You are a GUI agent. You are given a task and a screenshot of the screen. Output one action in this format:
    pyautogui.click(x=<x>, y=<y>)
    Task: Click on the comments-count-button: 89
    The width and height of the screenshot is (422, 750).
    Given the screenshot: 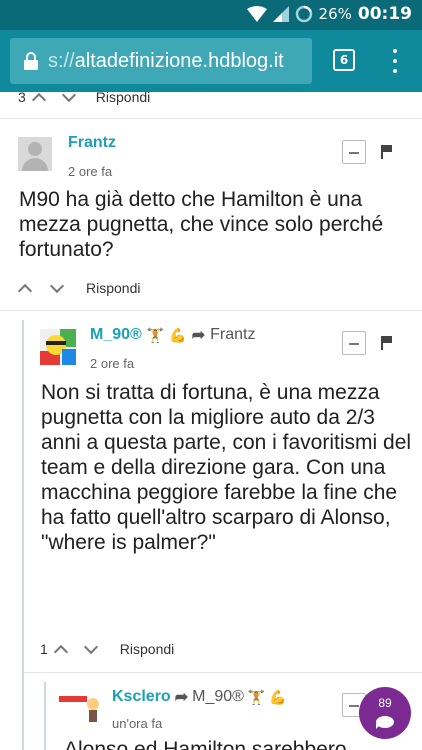 What is the action you would take?
    pyautogui.click(x=385, y=713)
    